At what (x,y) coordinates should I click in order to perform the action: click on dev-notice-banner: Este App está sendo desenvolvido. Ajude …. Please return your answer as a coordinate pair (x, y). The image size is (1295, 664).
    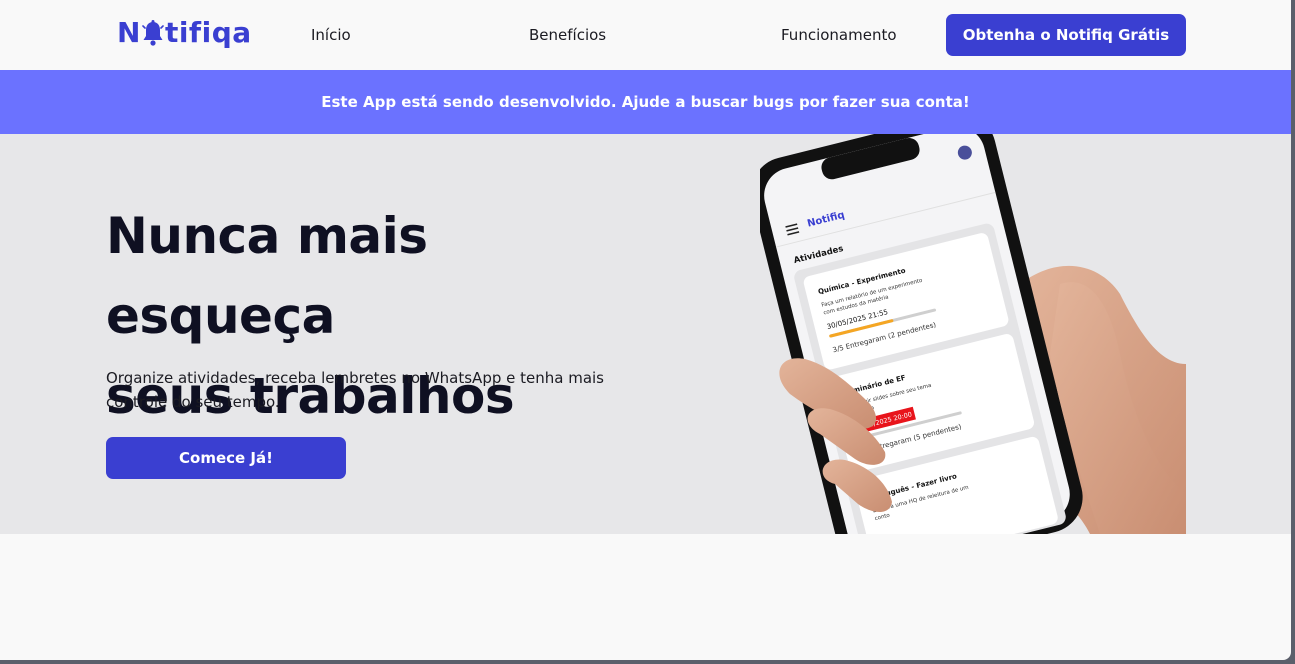
    Looking at the image, I should click on (645, 102).